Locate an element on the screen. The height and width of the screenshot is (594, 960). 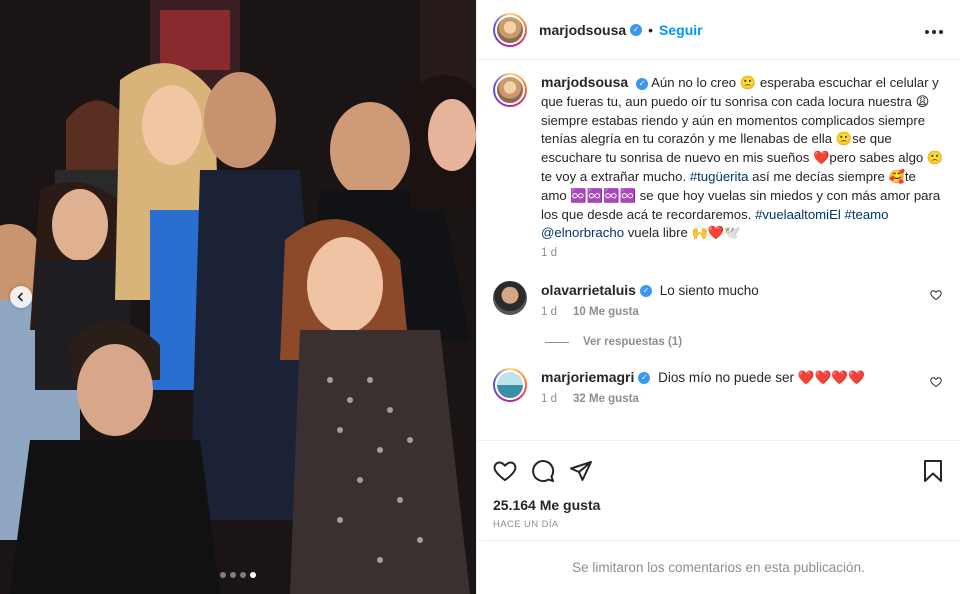
caption-segment: vuela libre is located at coordinates (658, 232).